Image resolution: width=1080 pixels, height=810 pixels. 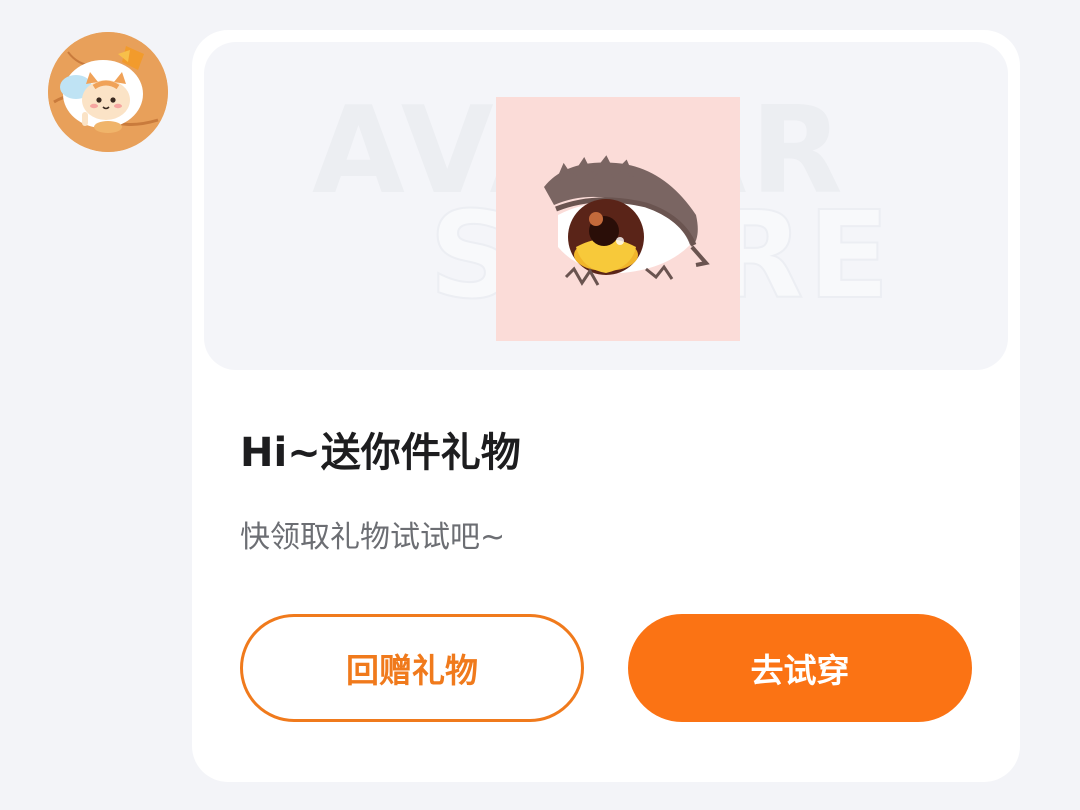 I want to click on eye-icon, so click(x=627, y=220).